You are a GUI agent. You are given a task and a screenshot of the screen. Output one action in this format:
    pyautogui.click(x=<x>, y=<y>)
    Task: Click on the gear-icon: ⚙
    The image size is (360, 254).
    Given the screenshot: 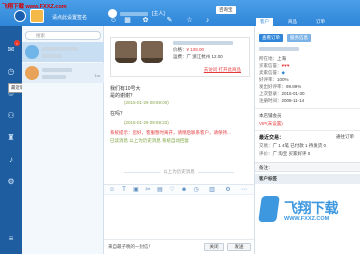 What is the action you would take?
    pyautogui.click(x=228, y=190)
    